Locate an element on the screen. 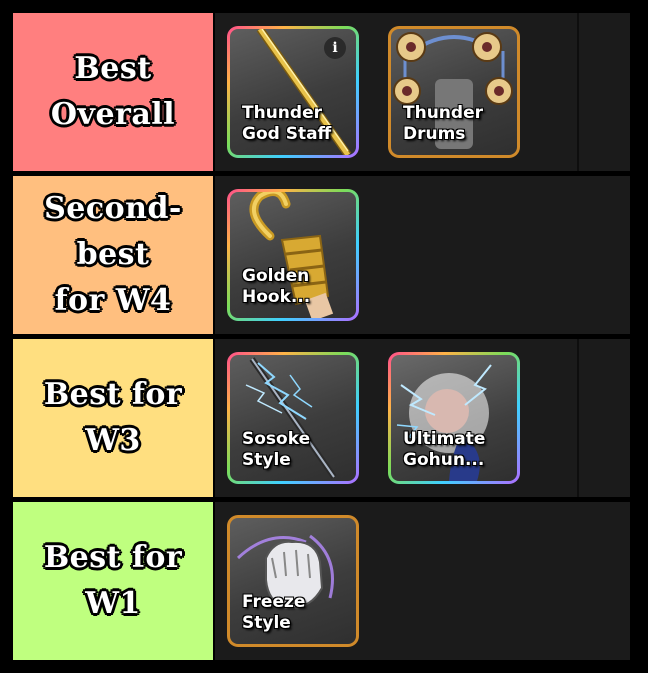  tier-label-text: Best Overall is located at coordinates (113, 91).